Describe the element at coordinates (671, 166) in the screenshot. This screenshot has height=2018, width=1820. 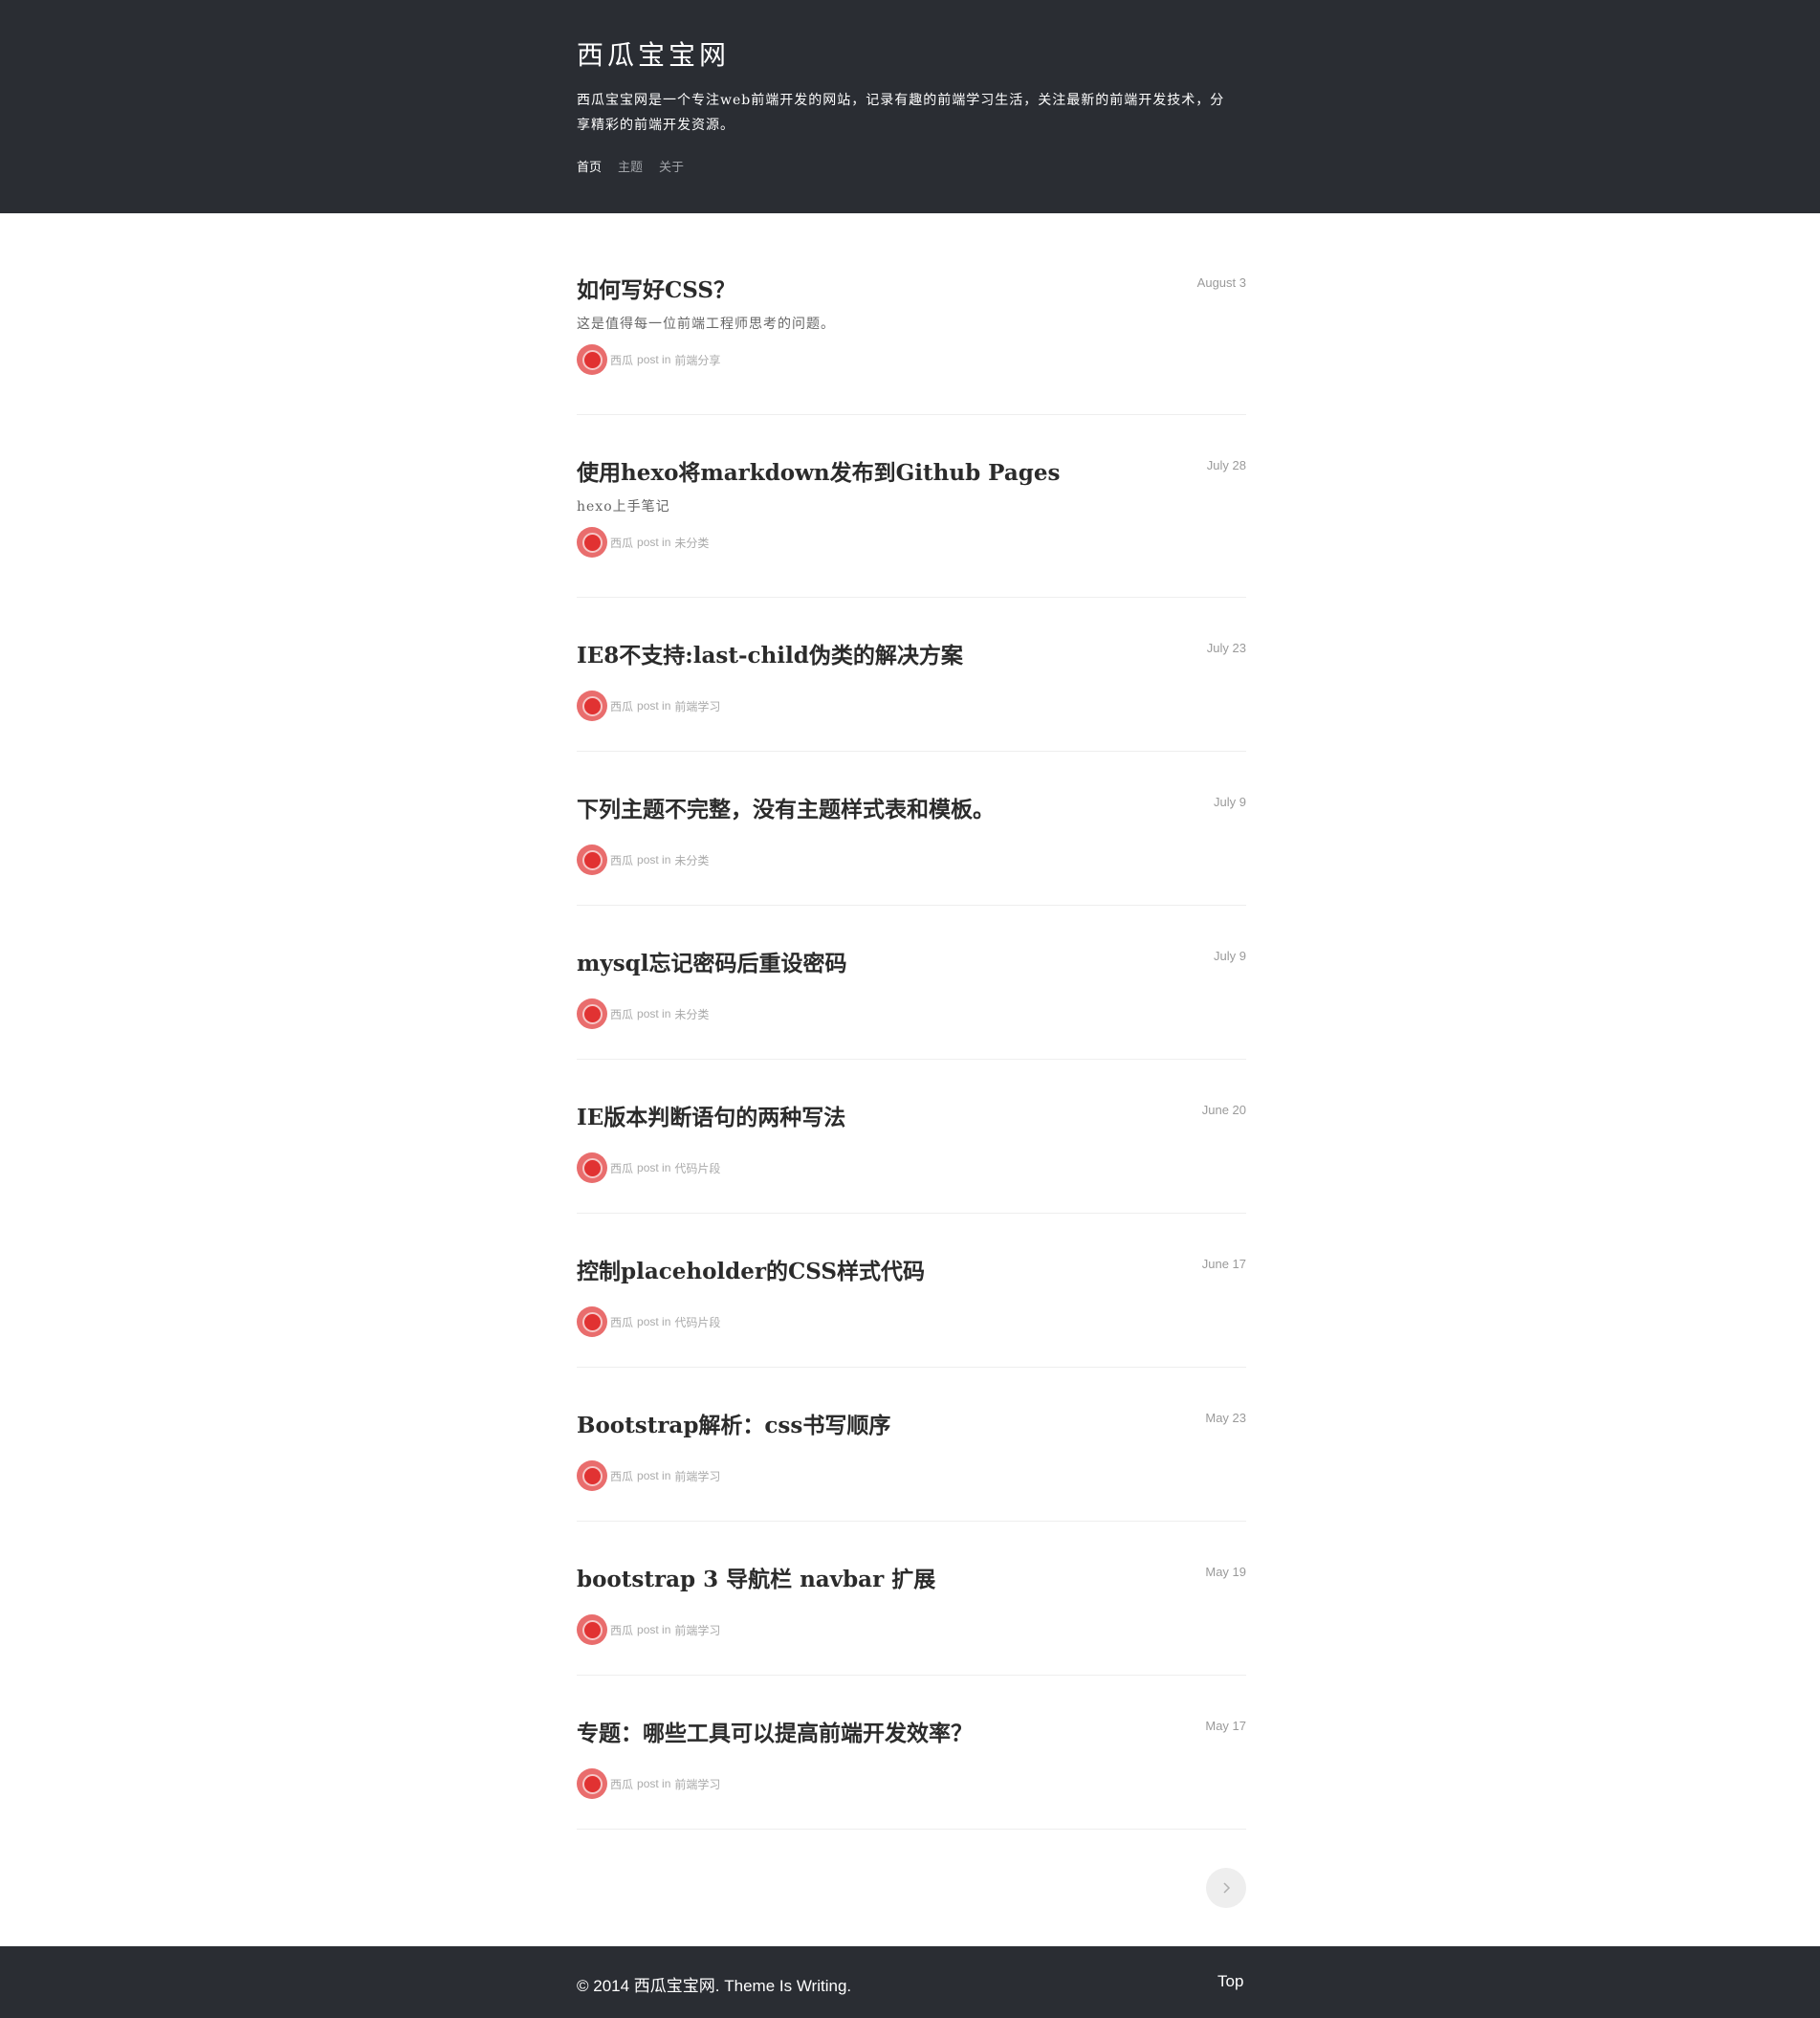
I see `nav-item-about: 关于` at that location.